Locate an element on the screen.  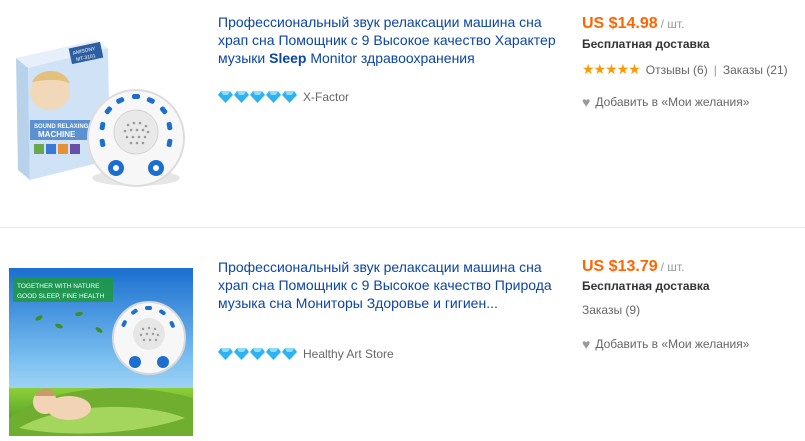
price: US $13.79/ шт. is located at coordinates (633, 267).